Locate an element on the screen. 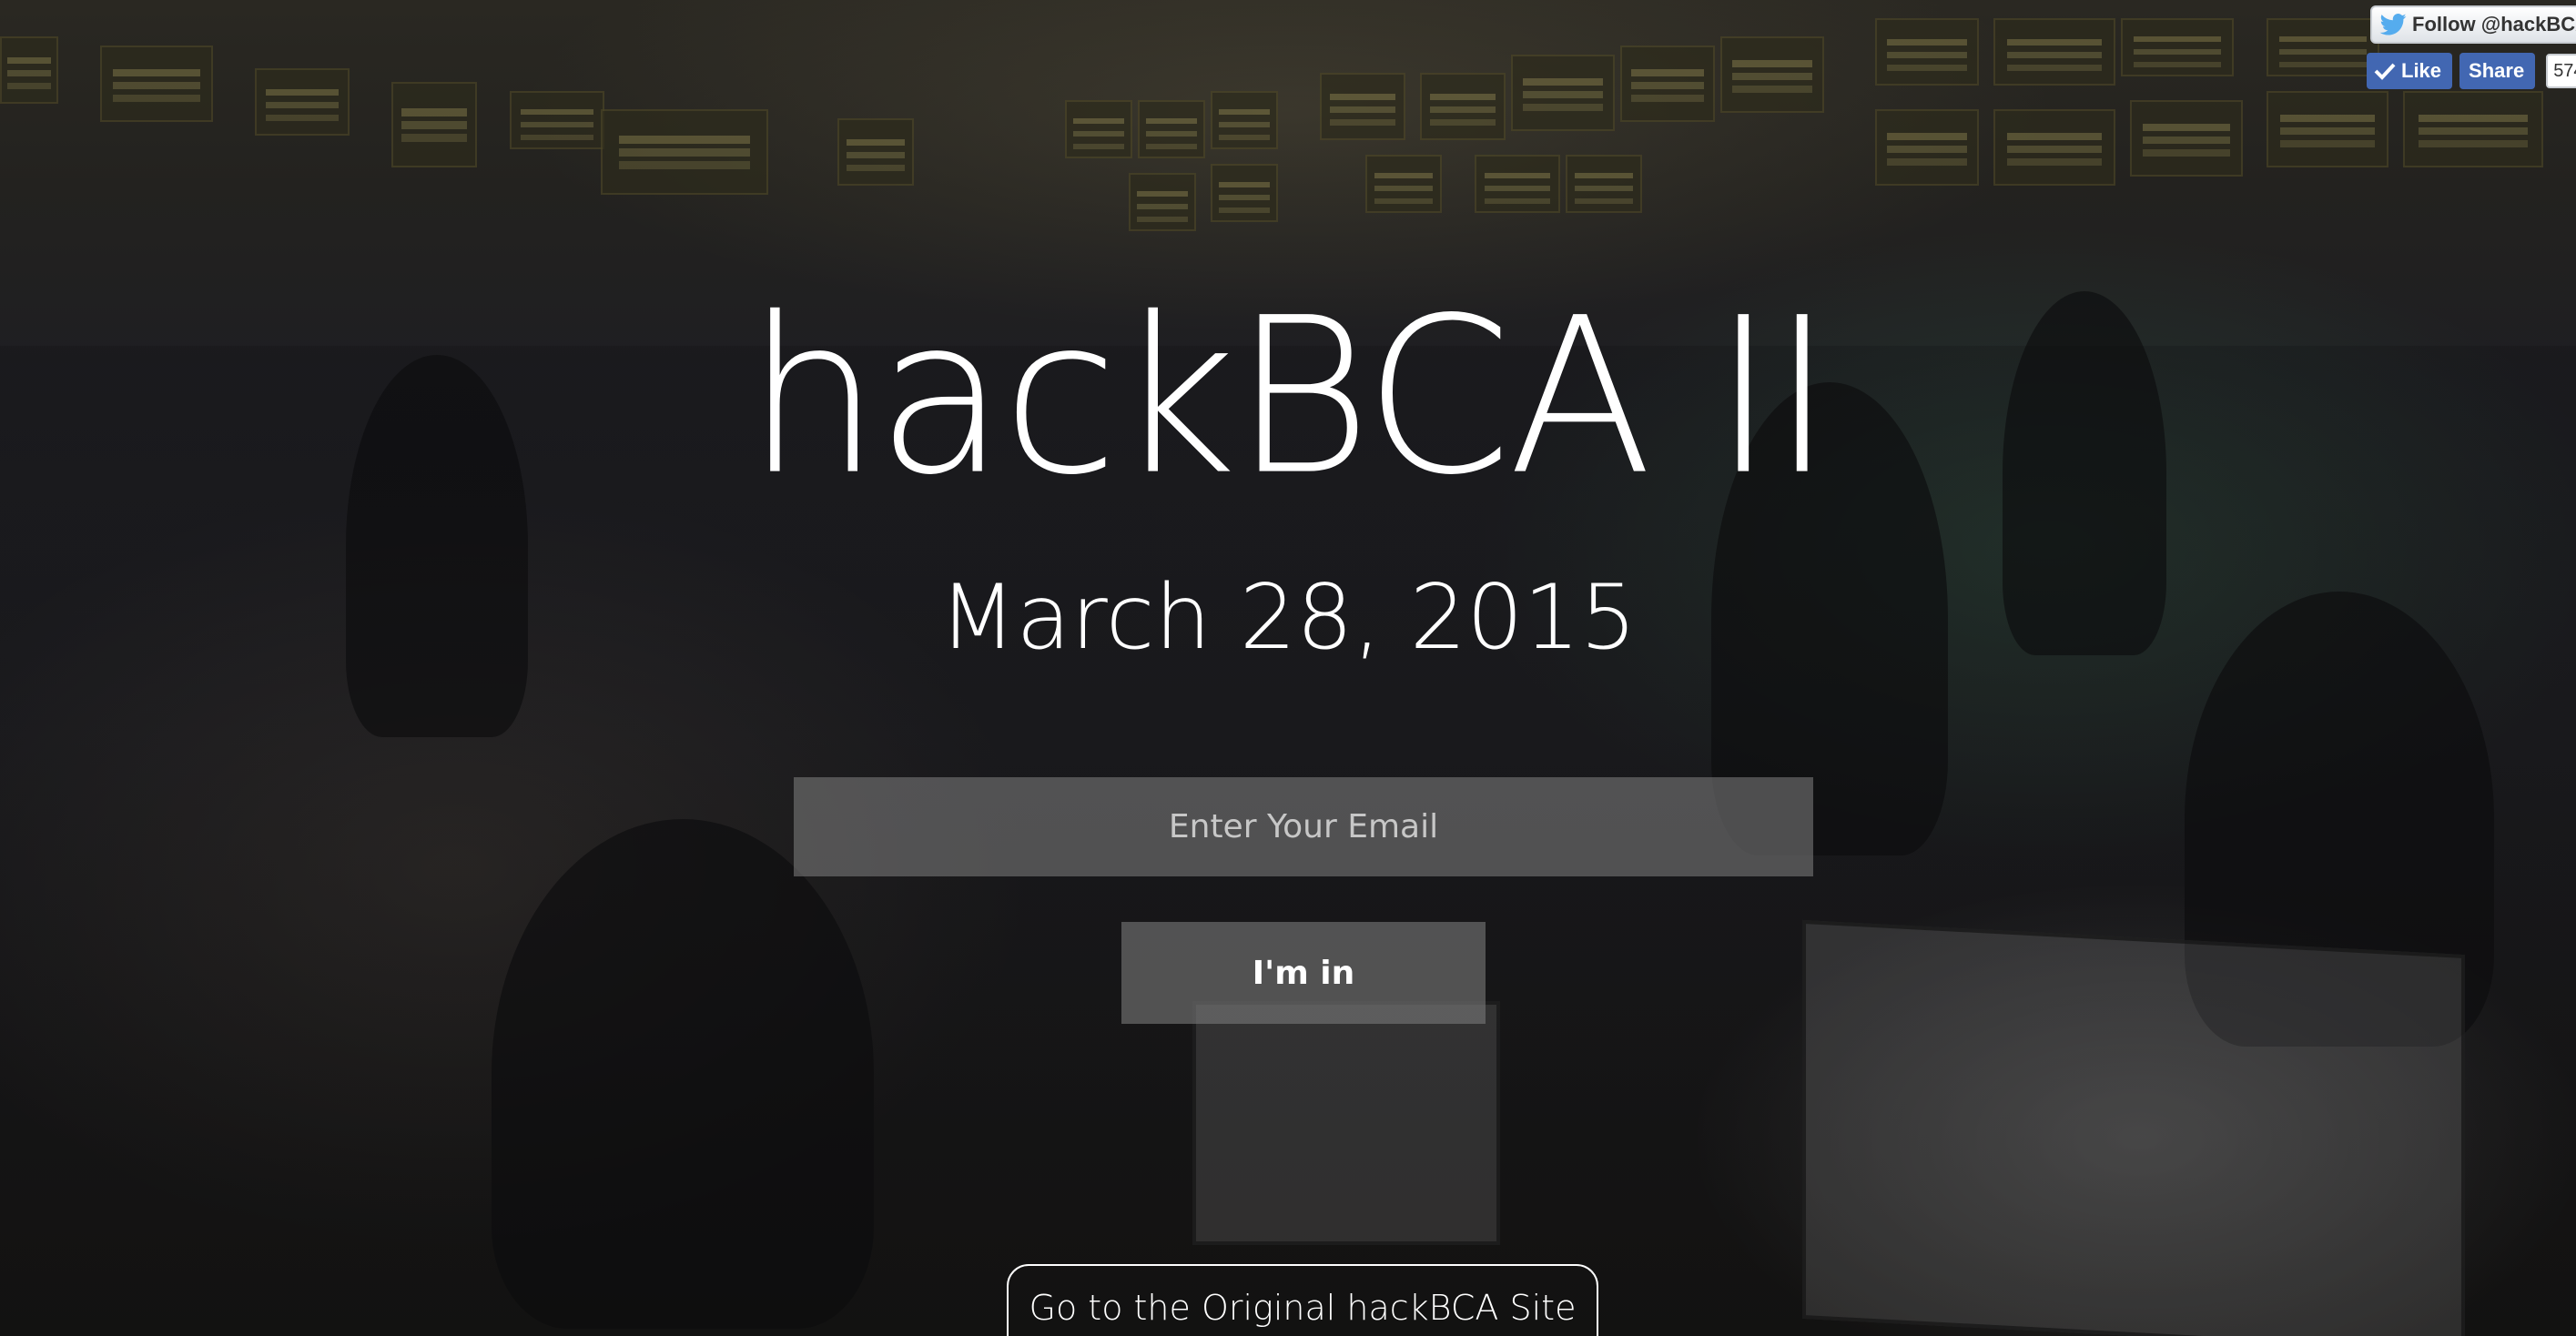 This screenshot has width=2576, height=1336. background-person is located at coordinates (683, 1074).